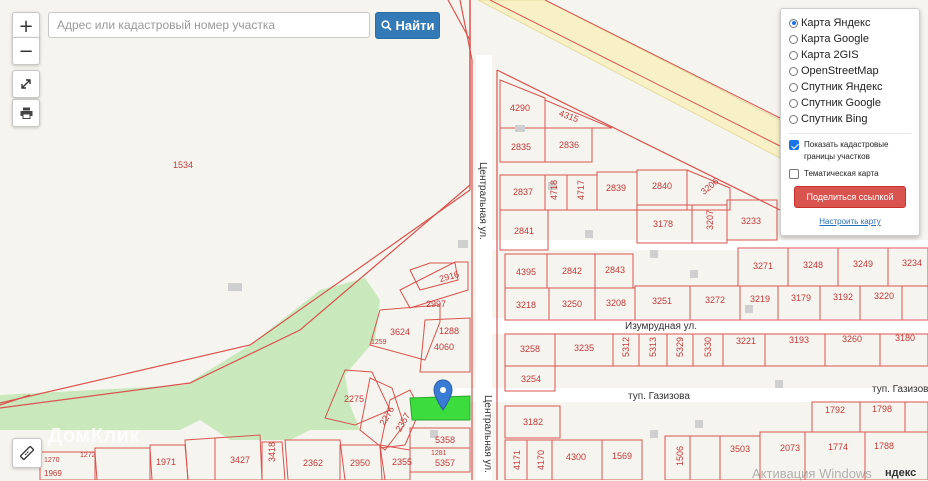  What do you see at coordinates (912, 263) in the screenshot?
I see `parcel-label: 3234` at bounding box center [912, 263].